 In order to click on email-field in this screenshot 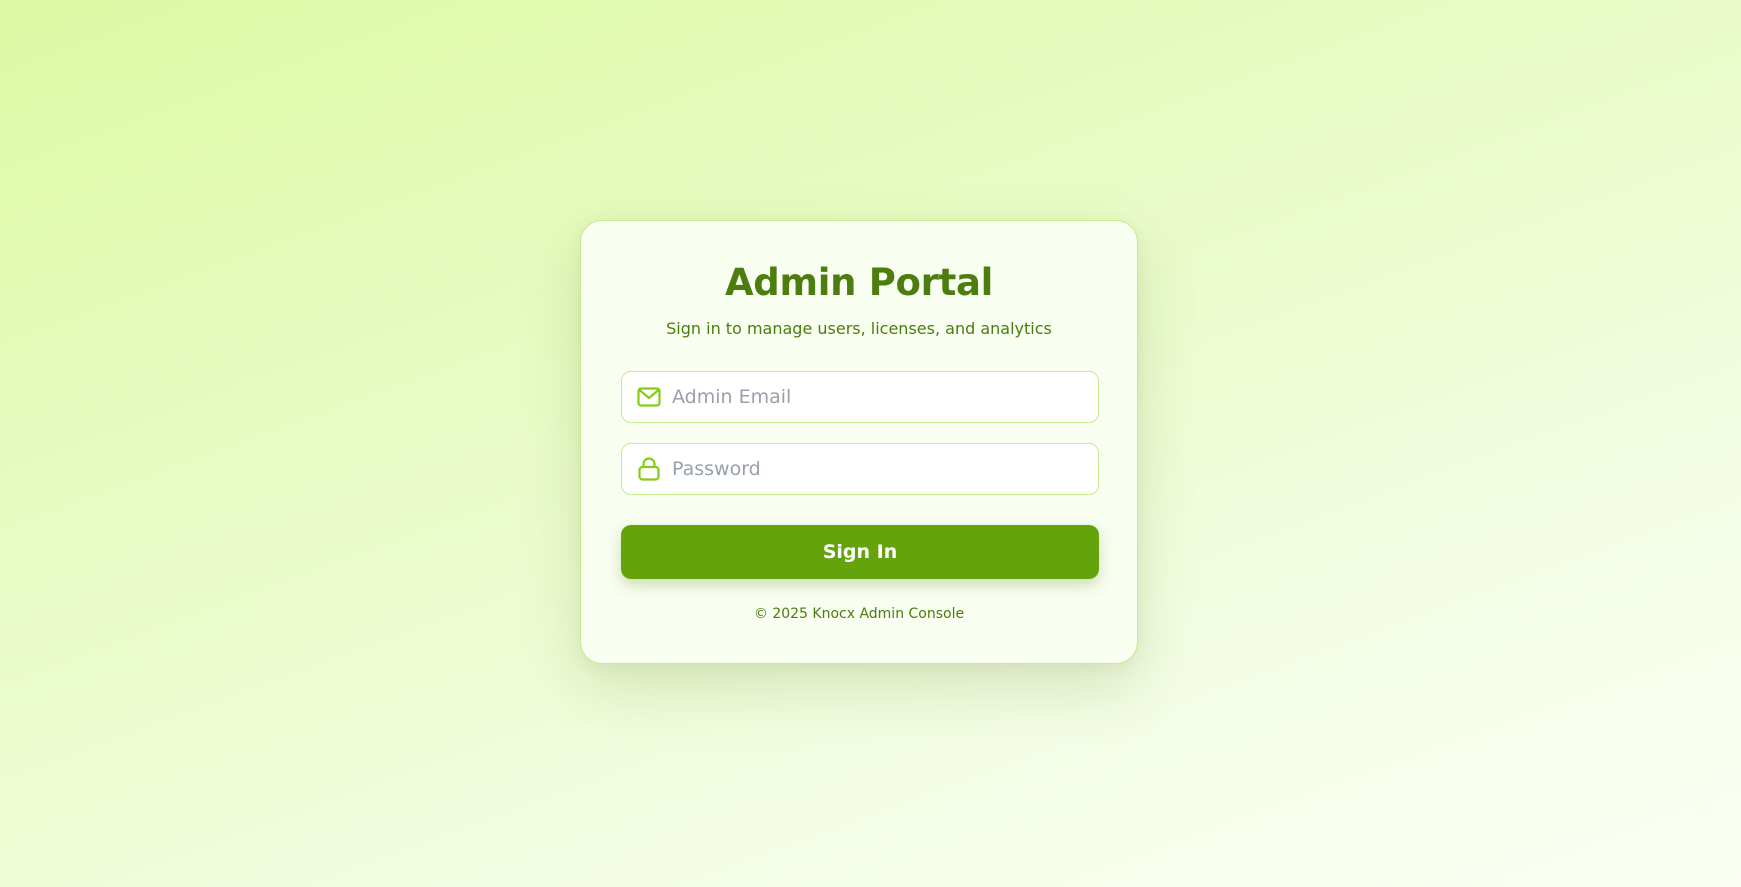, I will do `click(860, 397)`.